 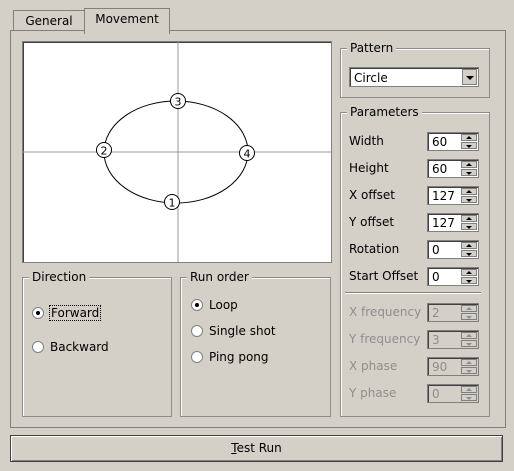 I want to click on pattern-select-value: Circle, so click(x=371, y=78).